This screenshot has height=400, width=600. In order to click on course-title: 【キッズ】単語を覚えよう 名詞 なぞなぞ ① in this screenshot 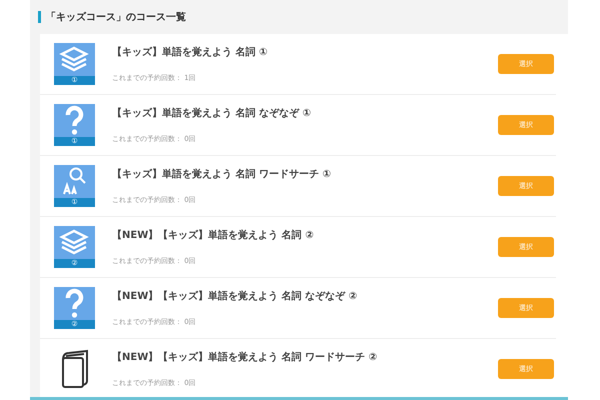, I will do `click(212, 113)`.